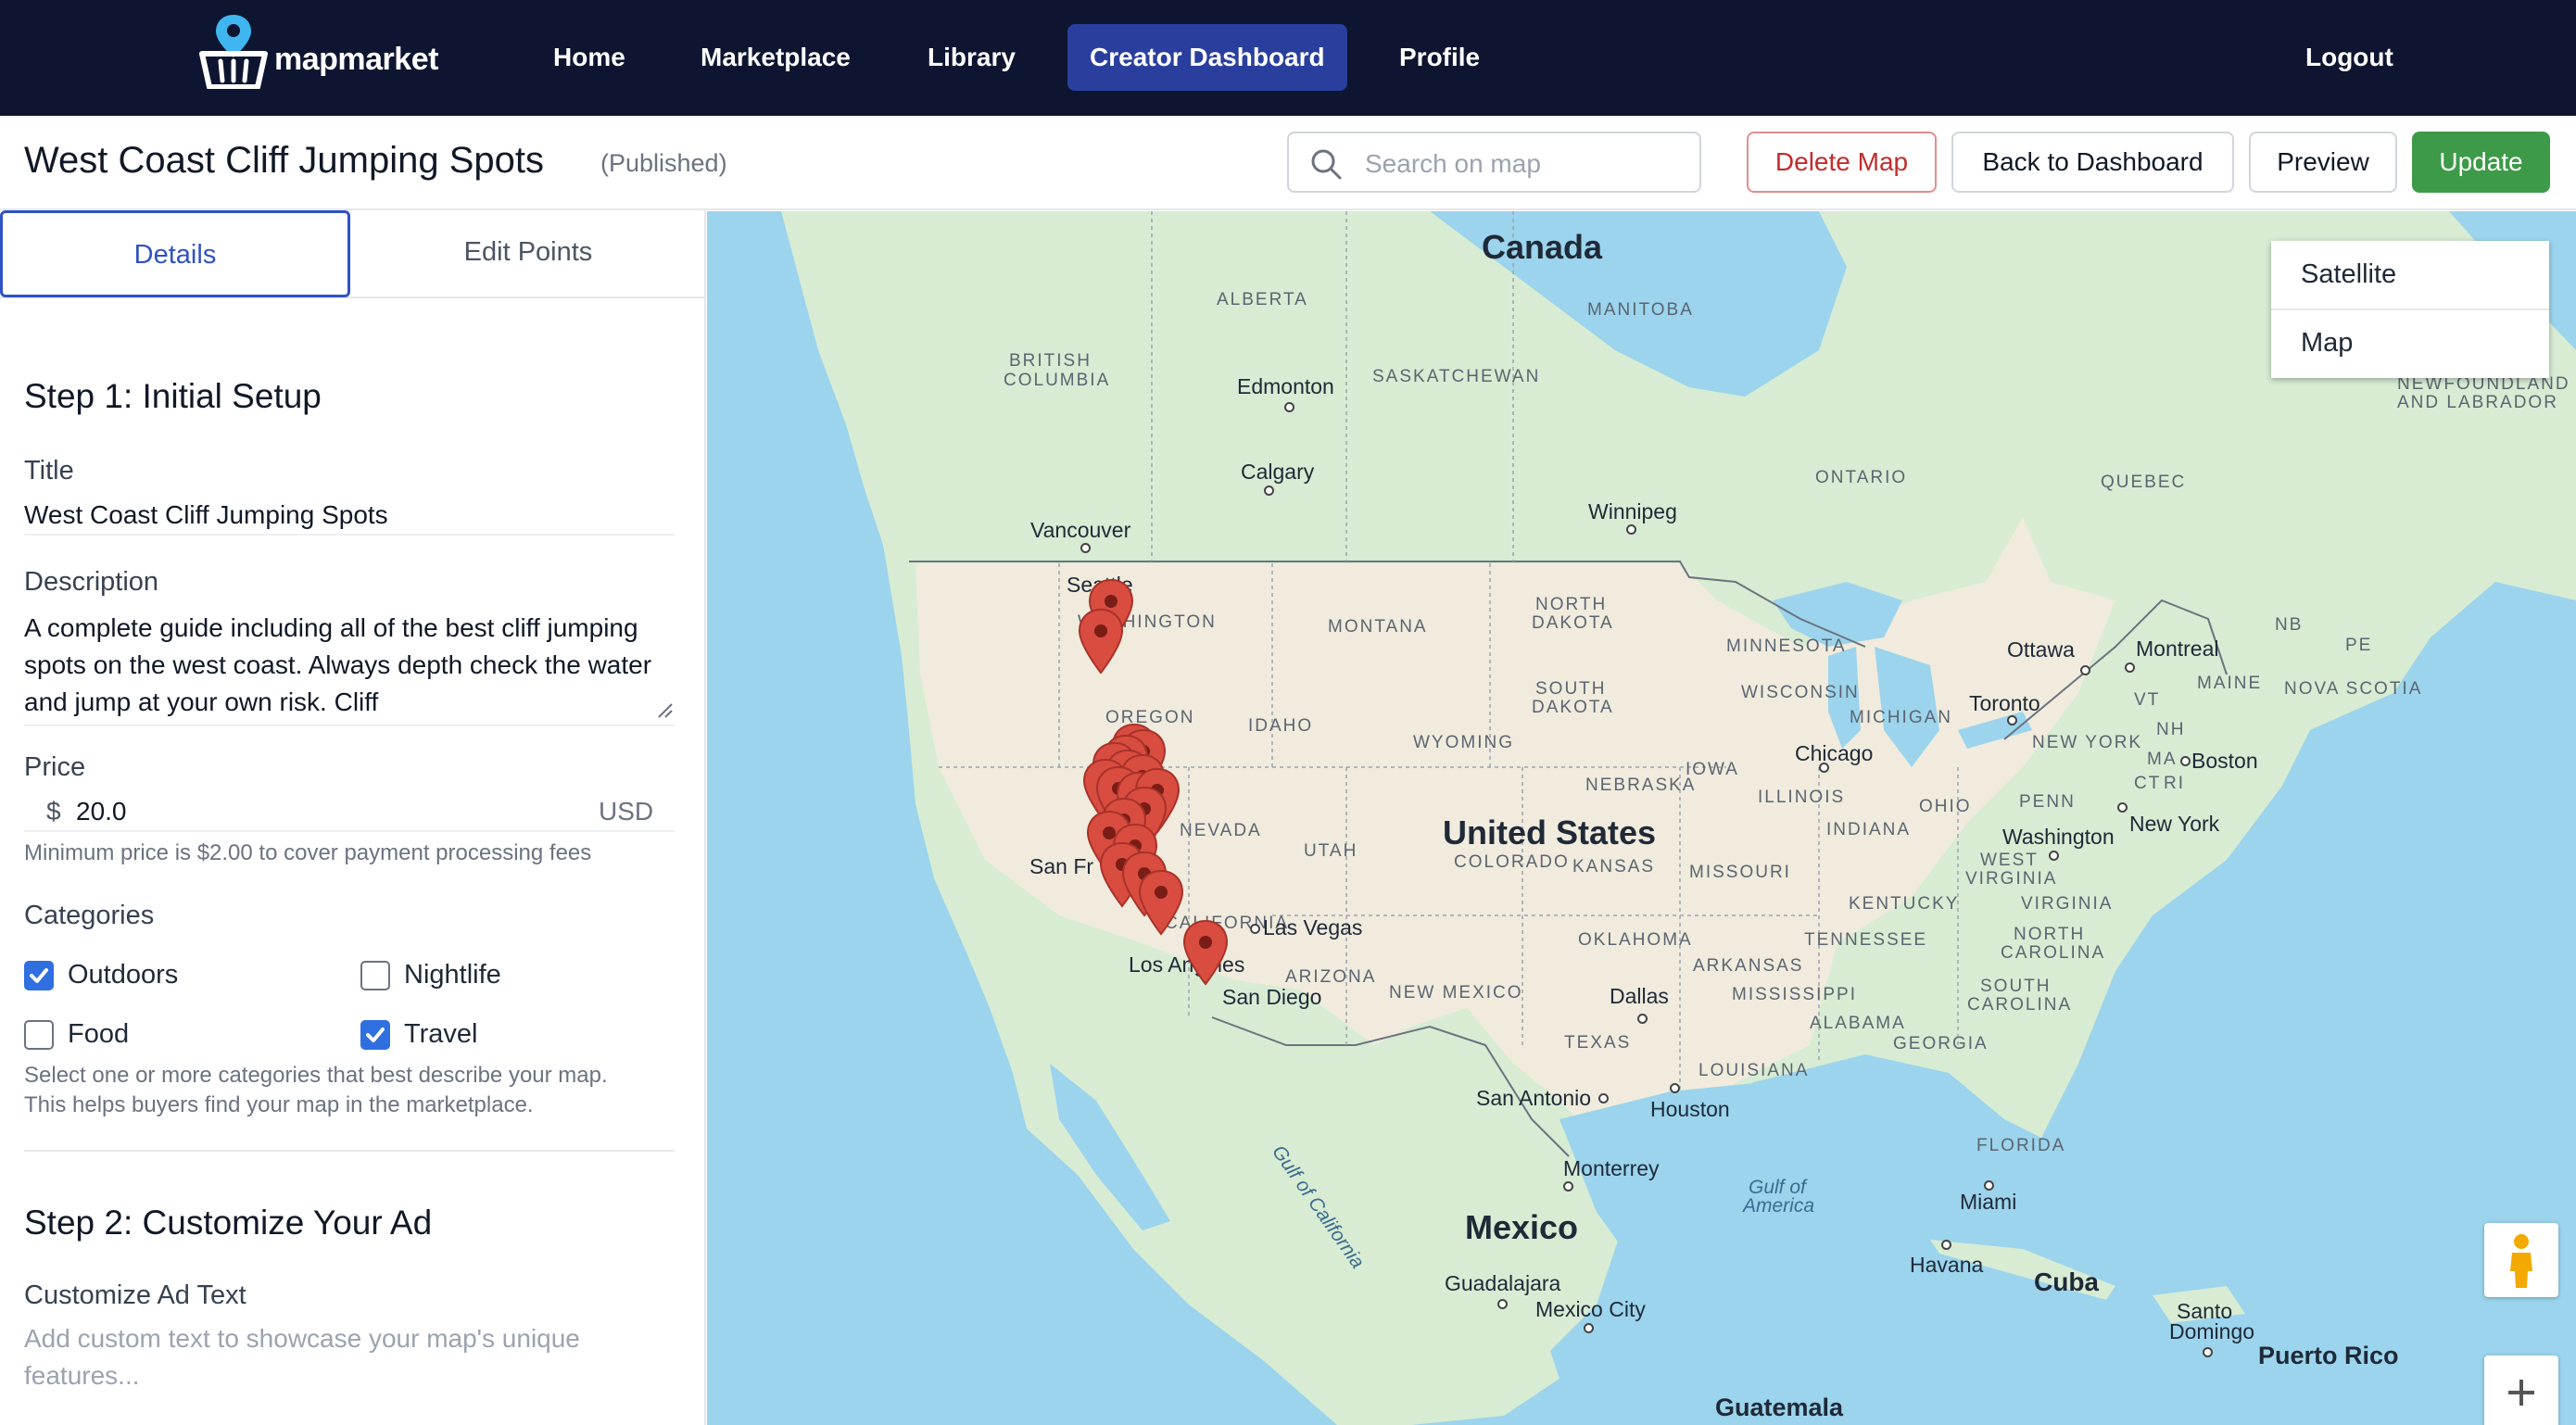  Describe the element at coordinates (2054, 953) in the screenshot. I see `label-carolina-n: CAROLINA` at that location.